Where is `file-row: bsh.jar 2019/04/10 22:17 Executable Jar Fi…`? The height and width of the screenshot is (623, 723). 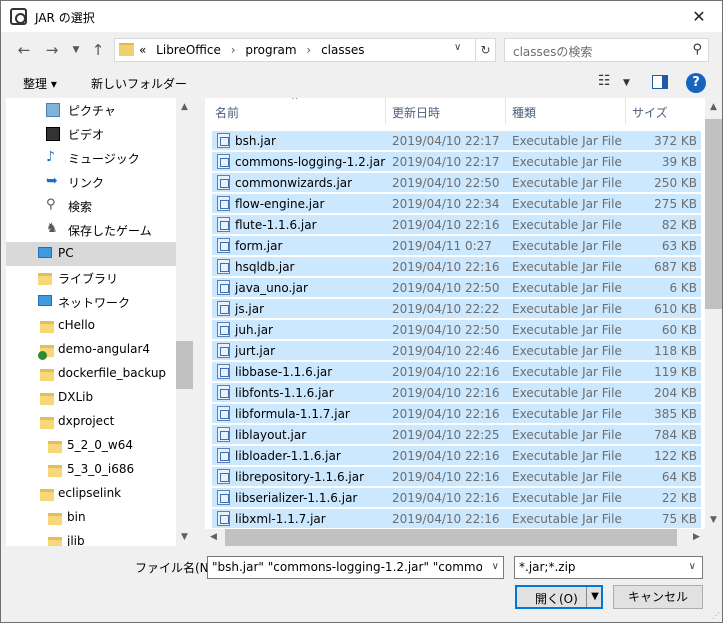
file-row: bsh.jar 2019/04/10 22:17 Executable Jar Fi… is located at coordinates (456, 140).